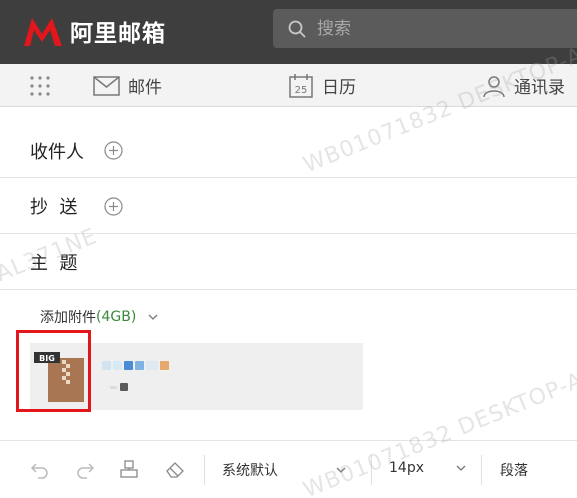 This screenshot has height=498, width=577. I want to click on add-recipient-icon, so click(113, 150).